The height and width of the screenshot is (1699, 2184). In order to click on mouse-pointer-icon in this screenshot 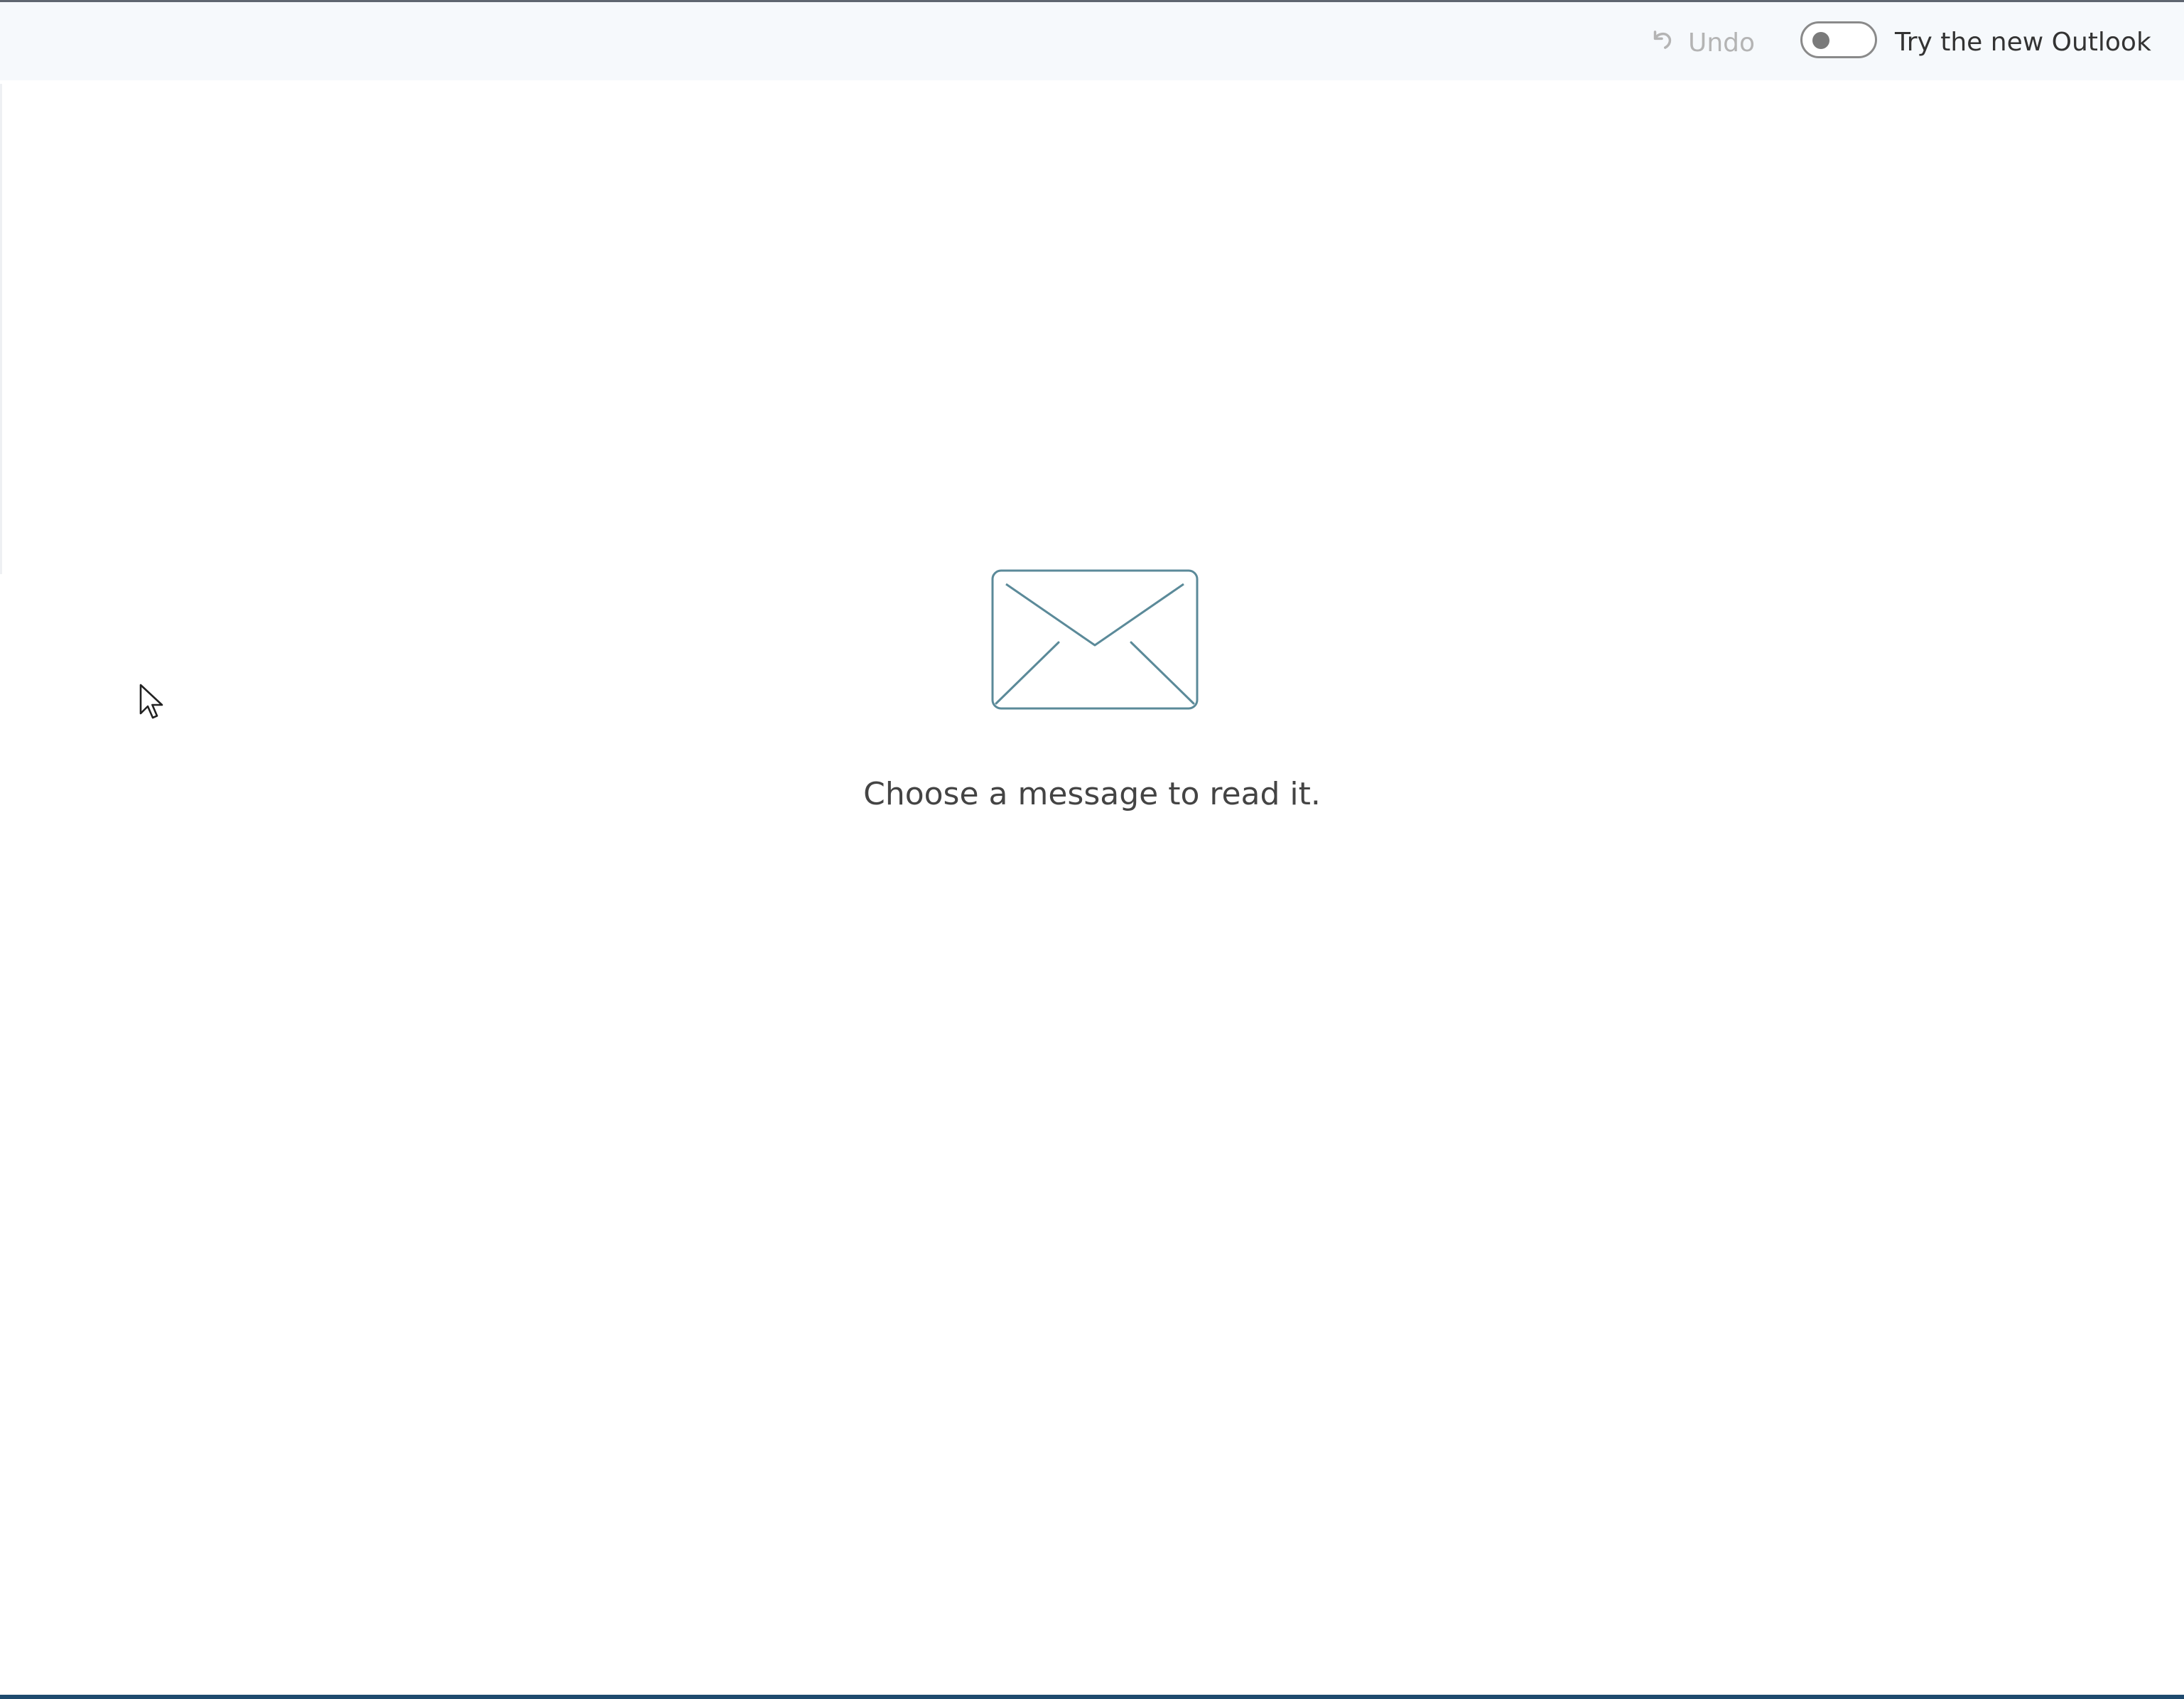, I will do `click(154, 704)`.